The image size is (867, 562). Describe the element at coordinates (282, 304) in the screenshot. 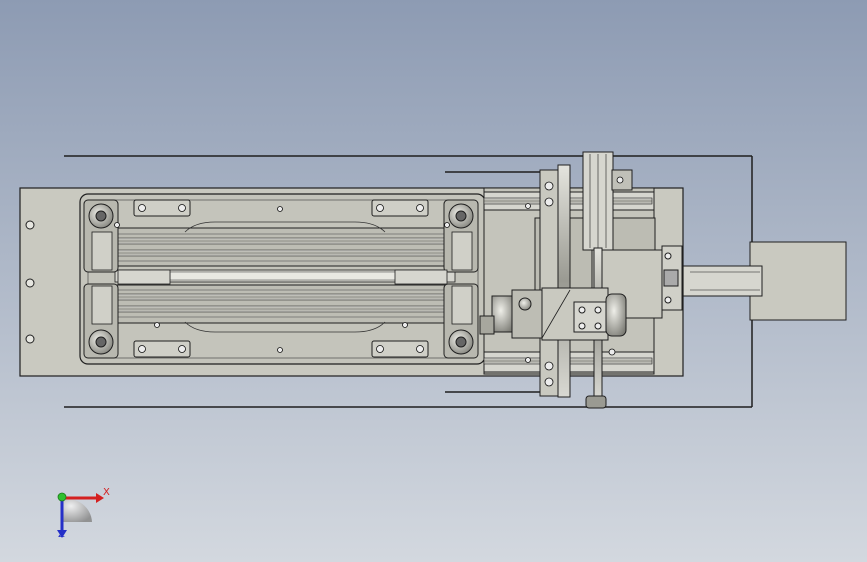

I see `lower-rail-assembly` at that location.